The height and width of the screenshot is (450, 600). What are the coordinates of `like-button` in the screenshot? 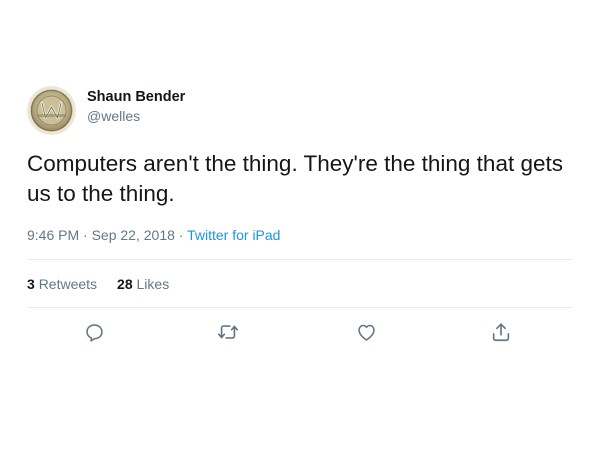 It's located at (366, 332).